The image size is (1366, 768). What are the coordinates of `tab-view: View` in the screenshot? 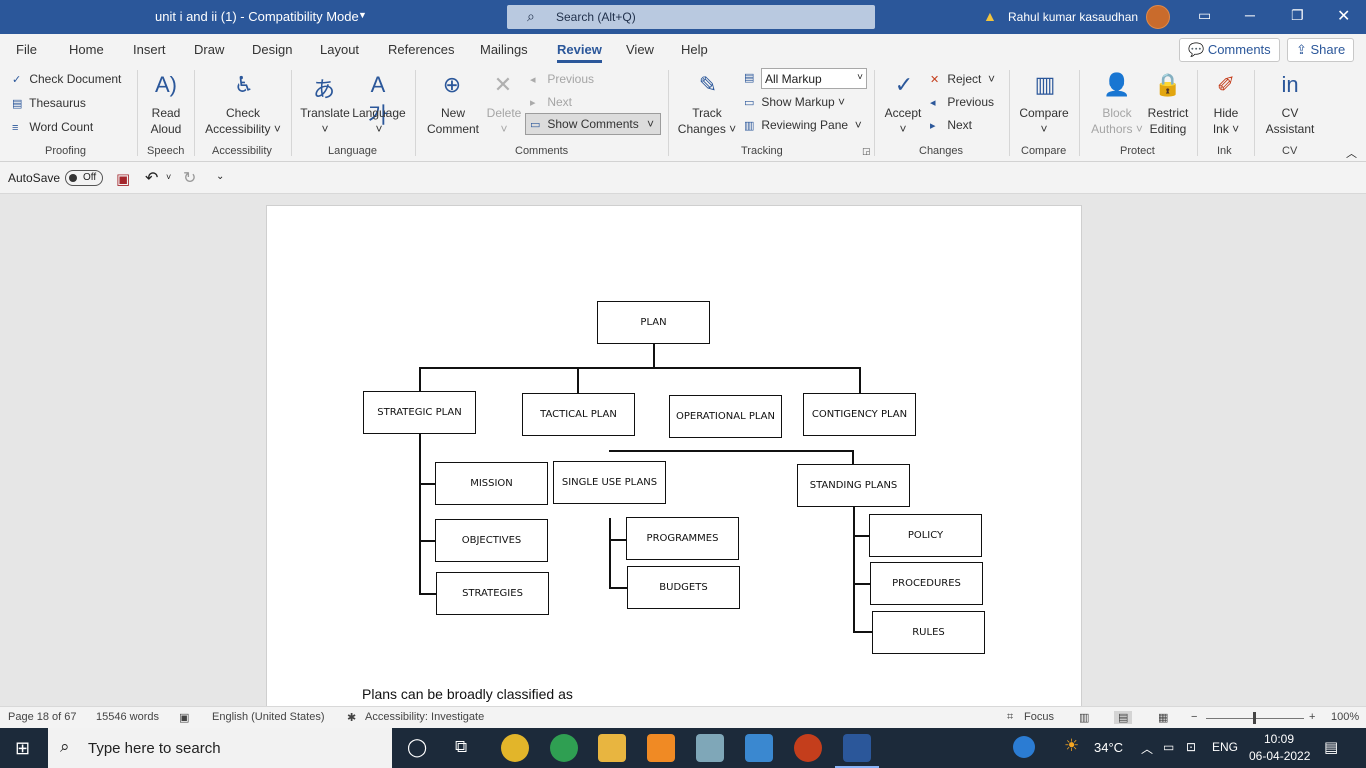 It's located at (640, 49).